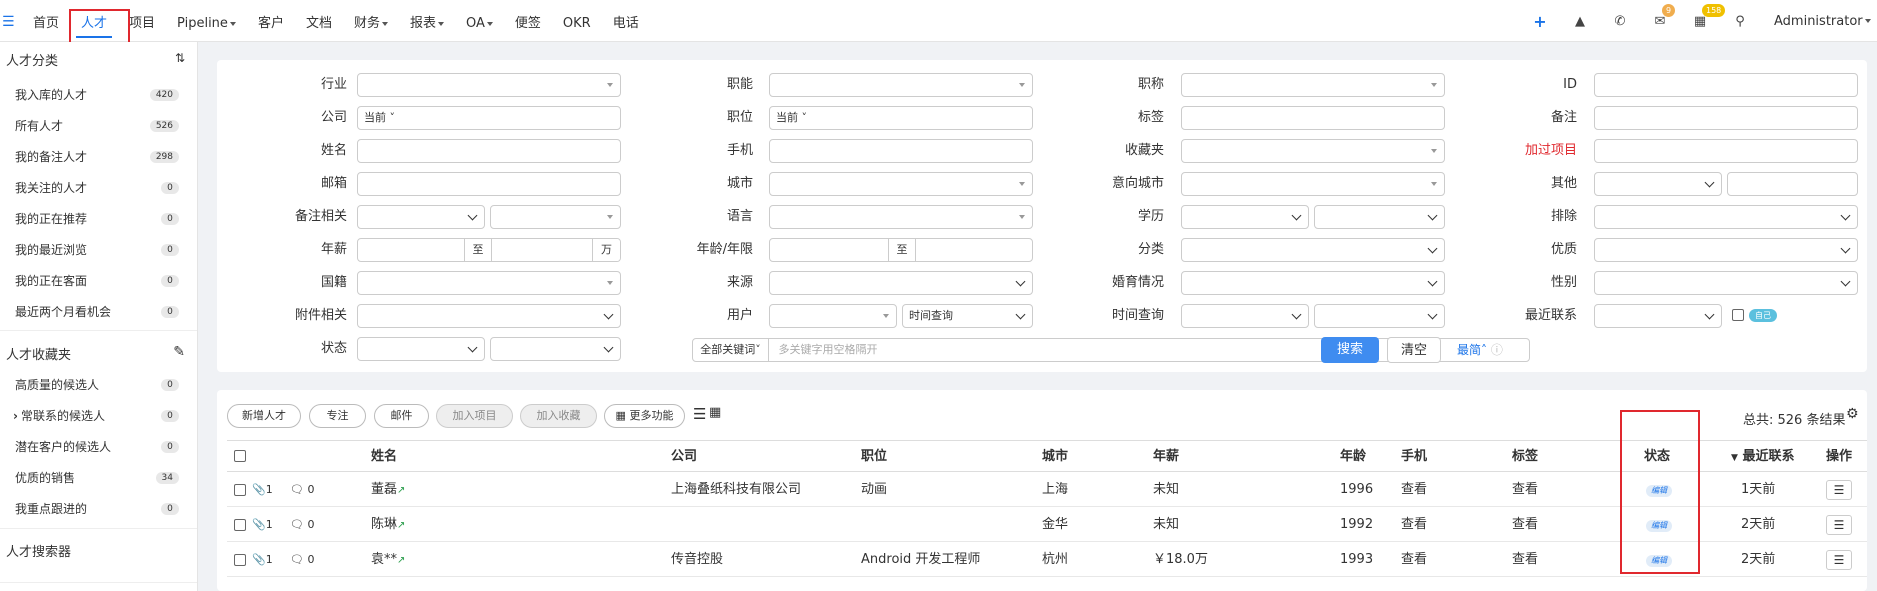 The width and height of the screenshot is (1877, 591). Describe the element at coordinates (1726, 217) in the screenshot. I see `exclude-select` at that location.